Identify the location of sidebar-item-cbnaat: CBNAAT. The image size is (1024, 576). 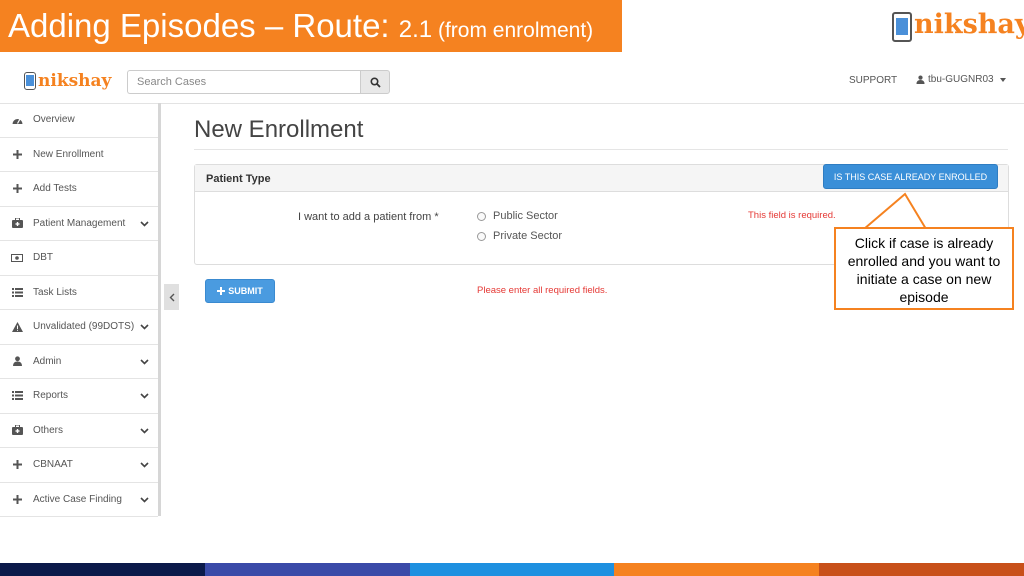
(79, 465).